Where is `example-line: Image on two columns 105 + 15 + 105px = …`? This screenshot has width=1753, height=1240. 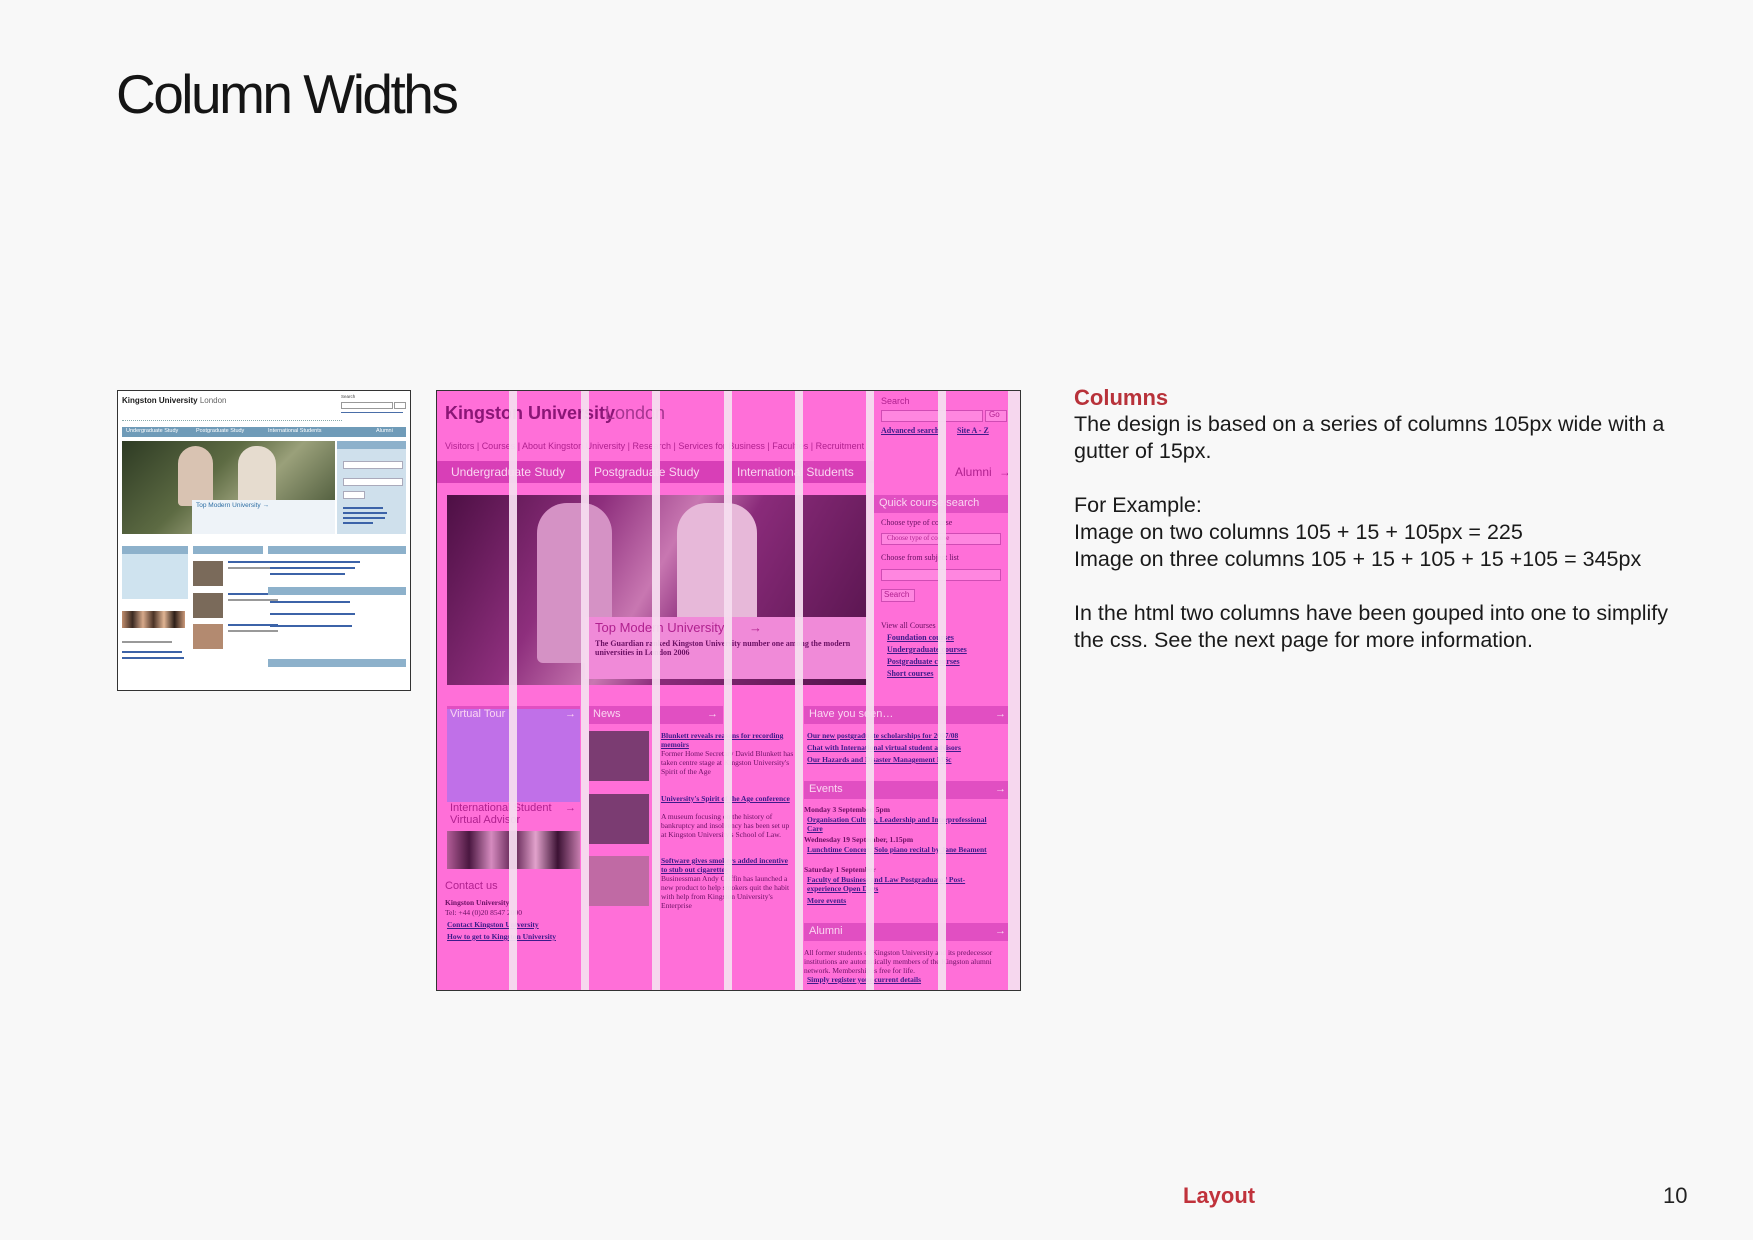
example-line: Image on two columns 105 + 15 + 105px = … is located at coordinates (1298, 532).